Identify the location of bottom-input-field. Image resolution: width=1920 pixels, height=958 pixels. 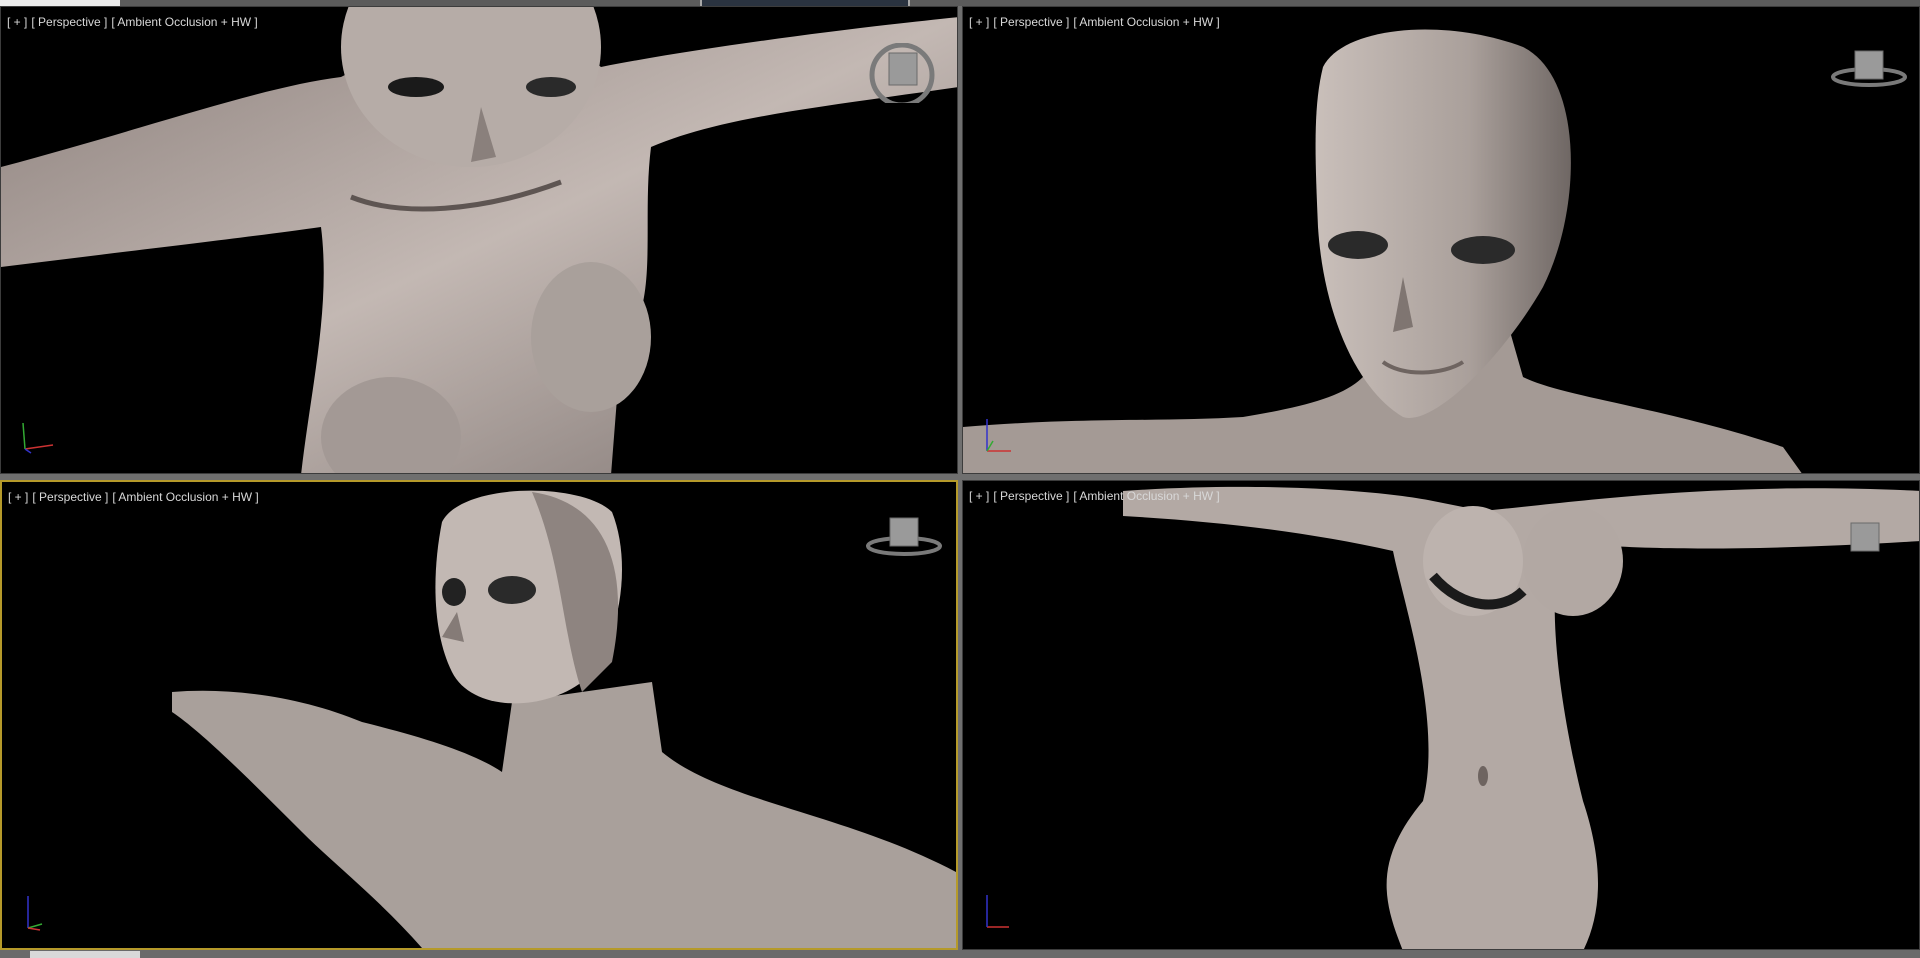
(85, 954).